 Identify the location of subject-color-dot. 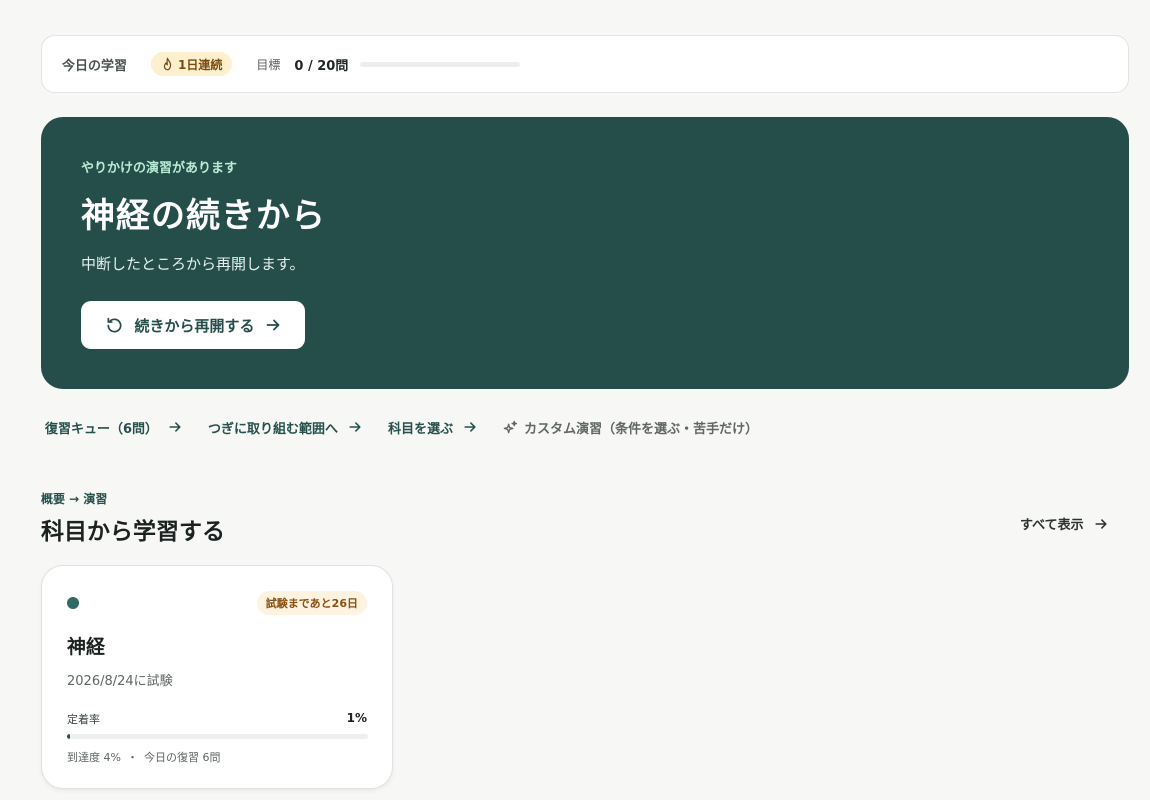
(73, 603).